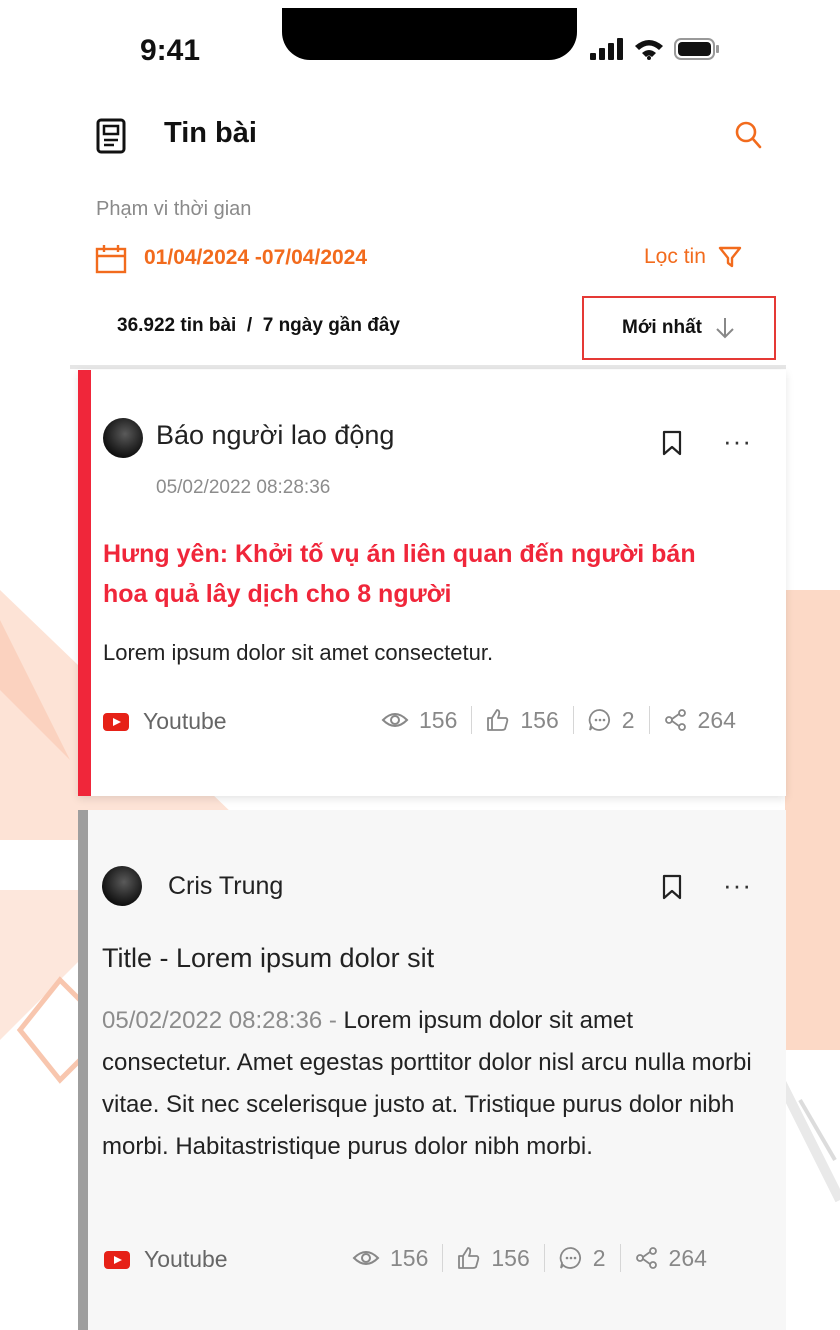  I want to click on result-stats: 36.922 tin bài / 7 ngày gần đây, so click(258, 325).